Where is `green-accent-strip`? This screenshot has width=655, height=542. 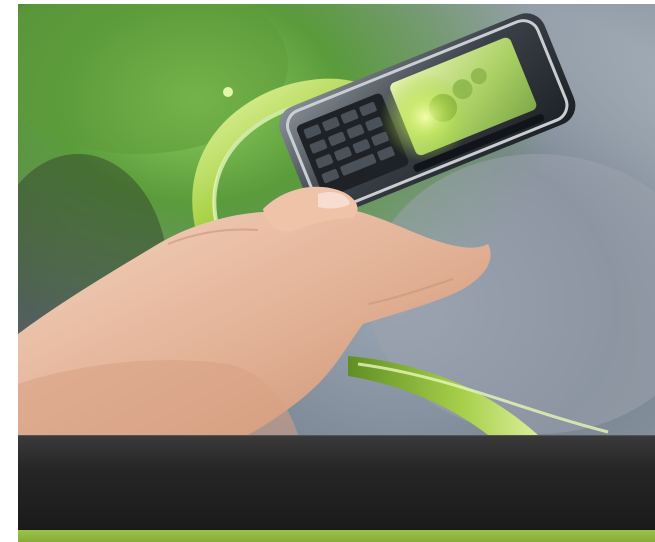 green-accent-strip is located at coordinates (336, 536).